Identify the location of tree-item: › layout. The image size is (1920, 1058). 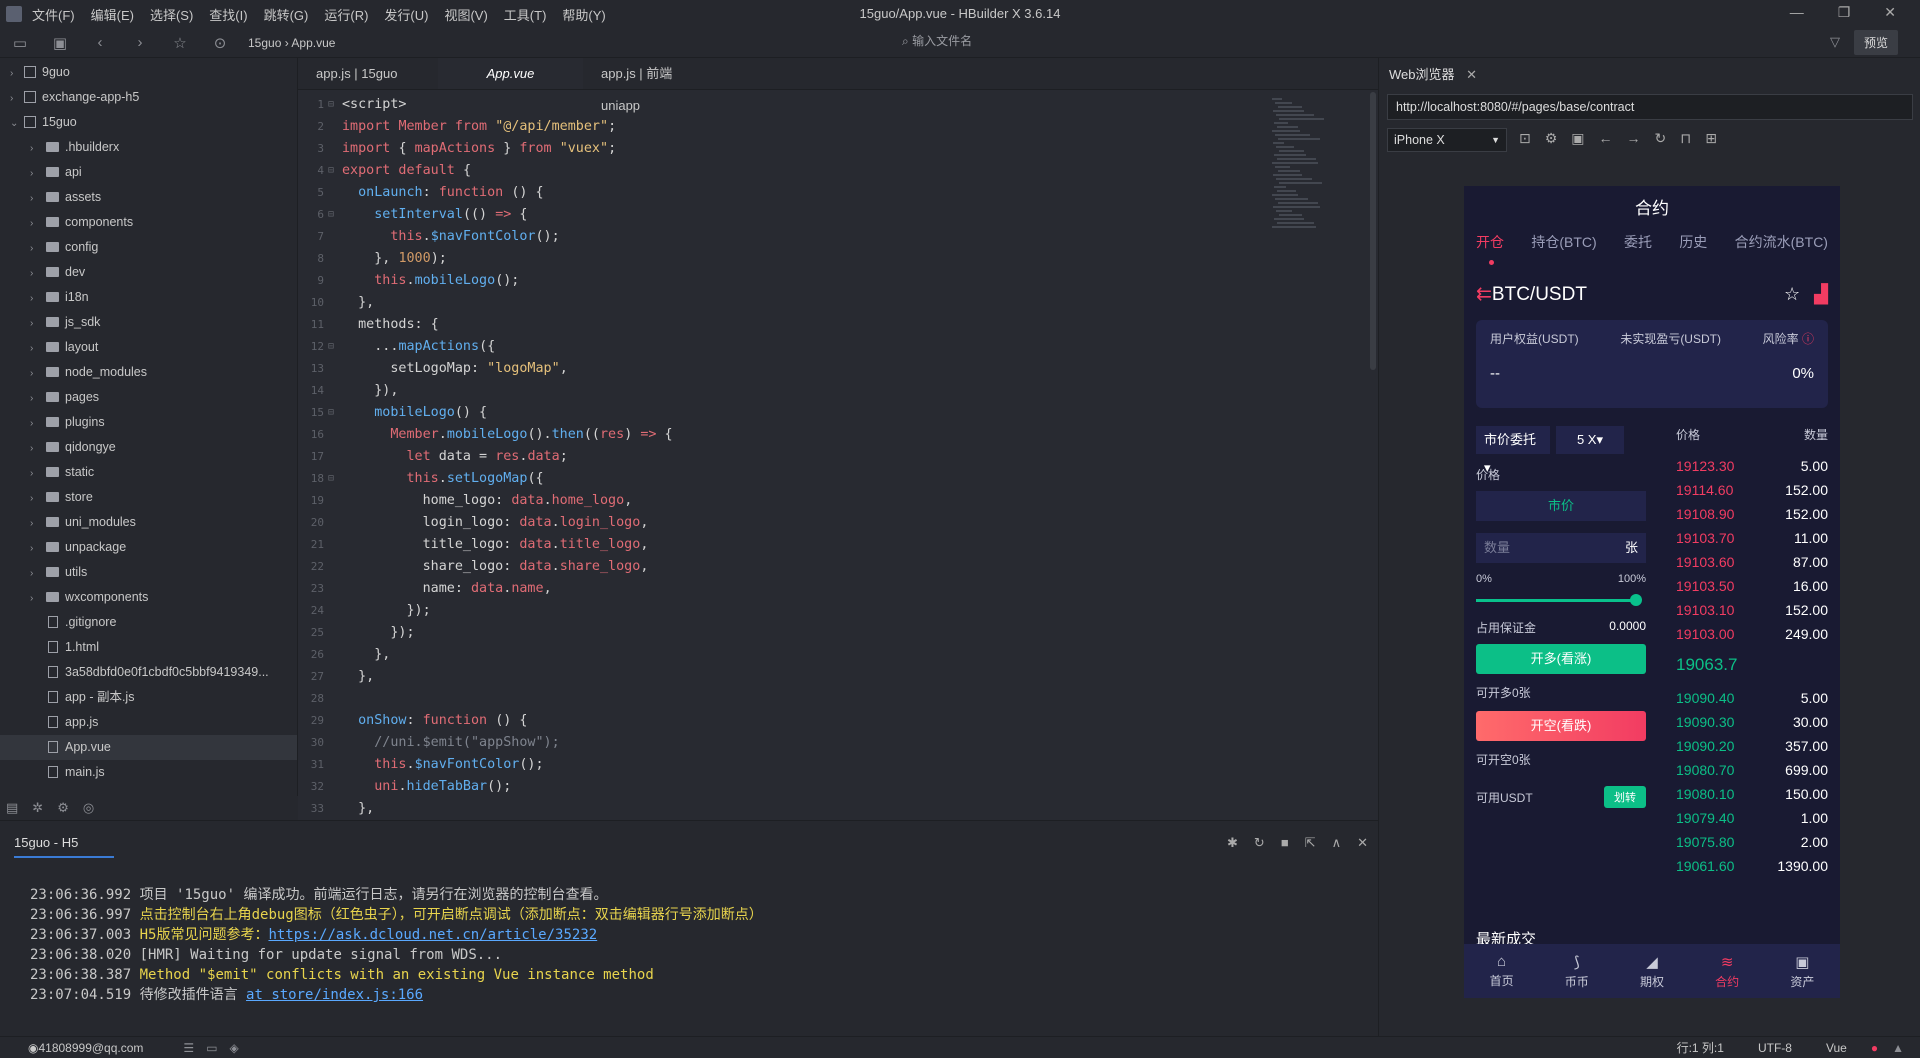
(148, 347).